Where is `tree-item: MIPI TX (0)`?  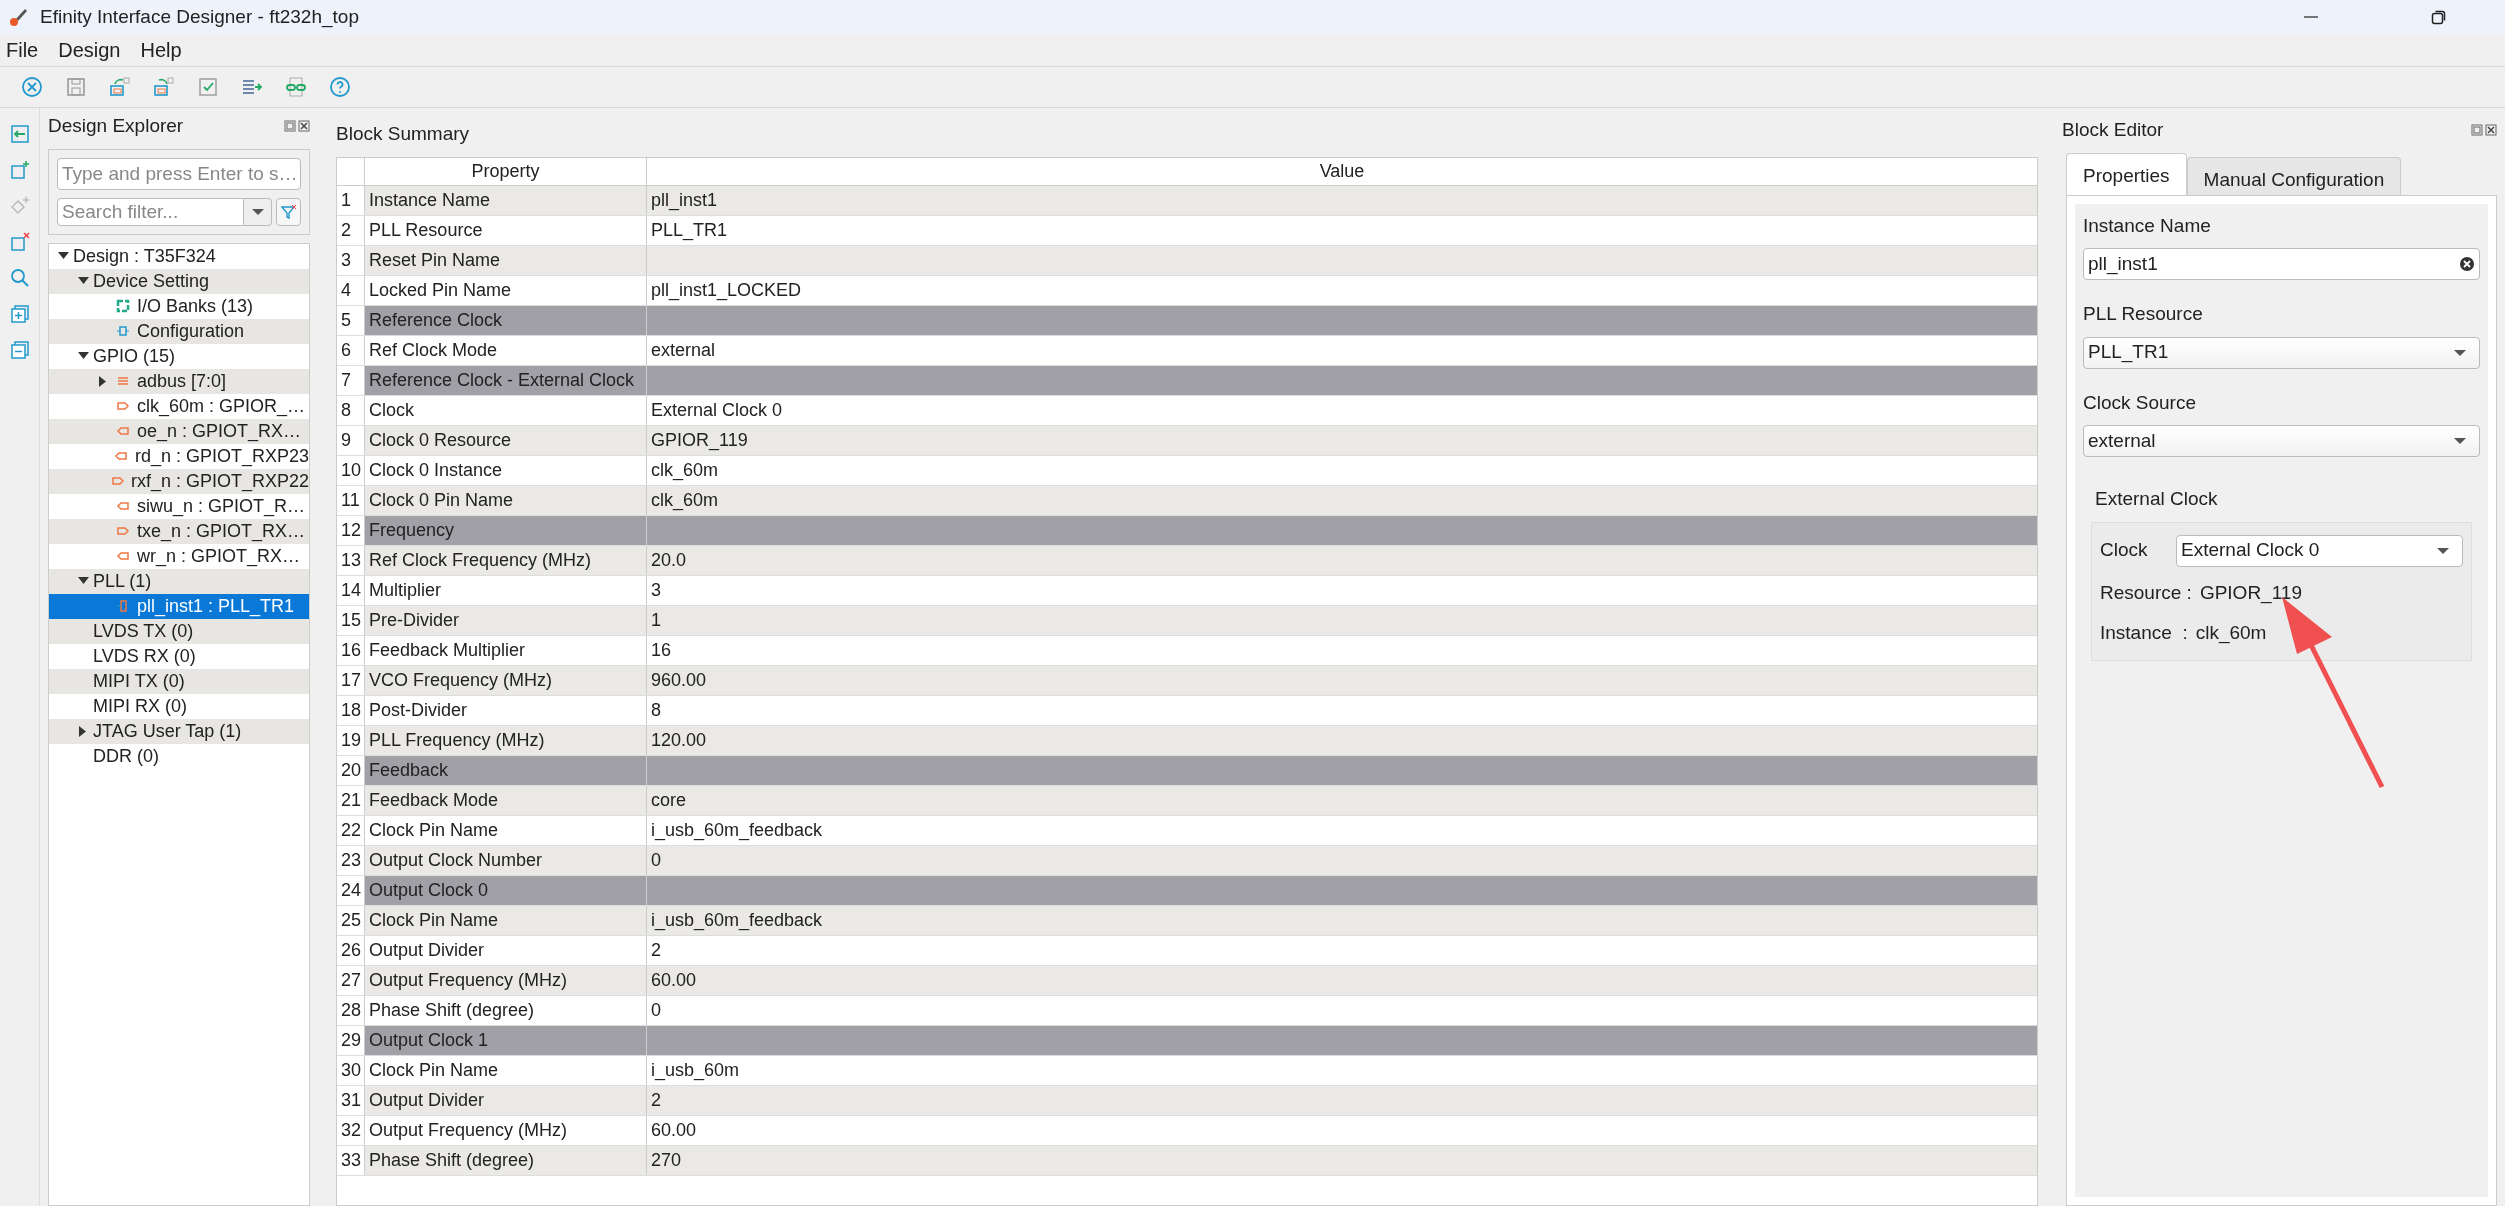
tree-item: MIPI TX (0) is located at coordinates (179, 681).